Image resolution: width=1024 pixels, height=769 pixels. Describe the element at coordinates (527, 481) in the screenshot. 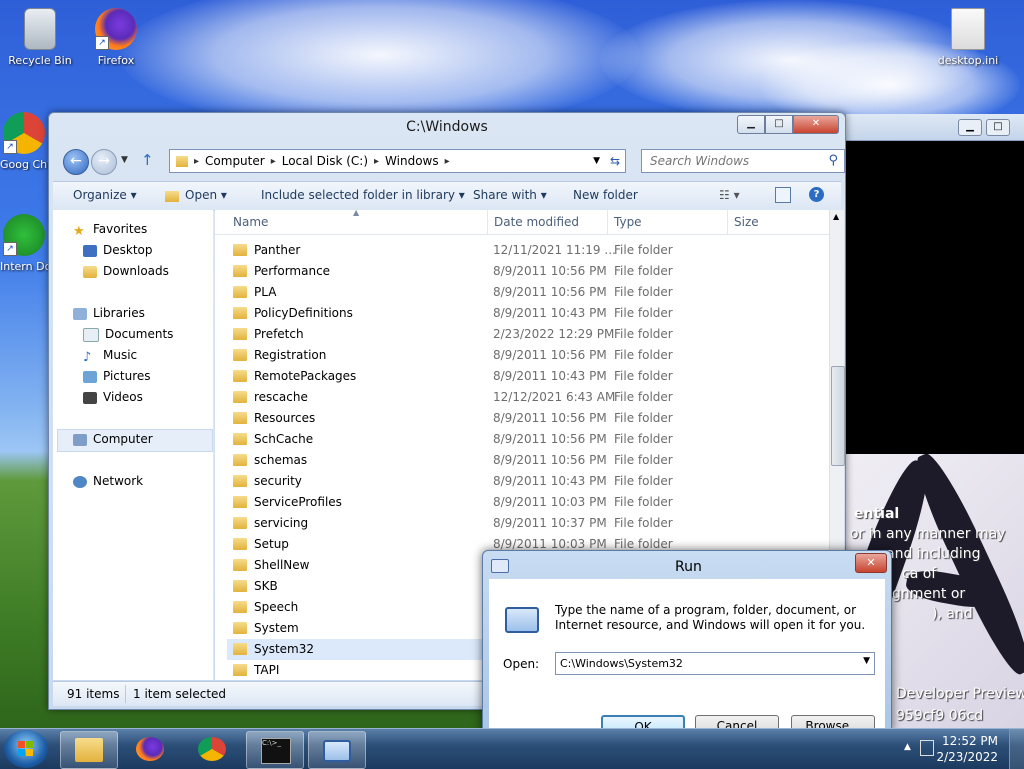

I see `file-row: security 8/9/2011 10:43 PM File folder` at that location.